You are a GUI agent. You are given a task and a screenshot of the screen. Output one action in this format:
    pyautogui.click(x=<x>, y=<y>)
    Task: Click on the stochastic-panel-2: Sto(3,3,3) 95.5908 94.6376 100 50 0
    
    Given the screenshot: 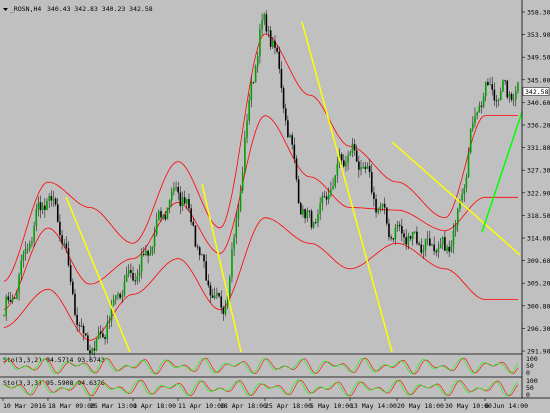 What is the action you would take?
    pyautogui.click(x=270, y=388)
    